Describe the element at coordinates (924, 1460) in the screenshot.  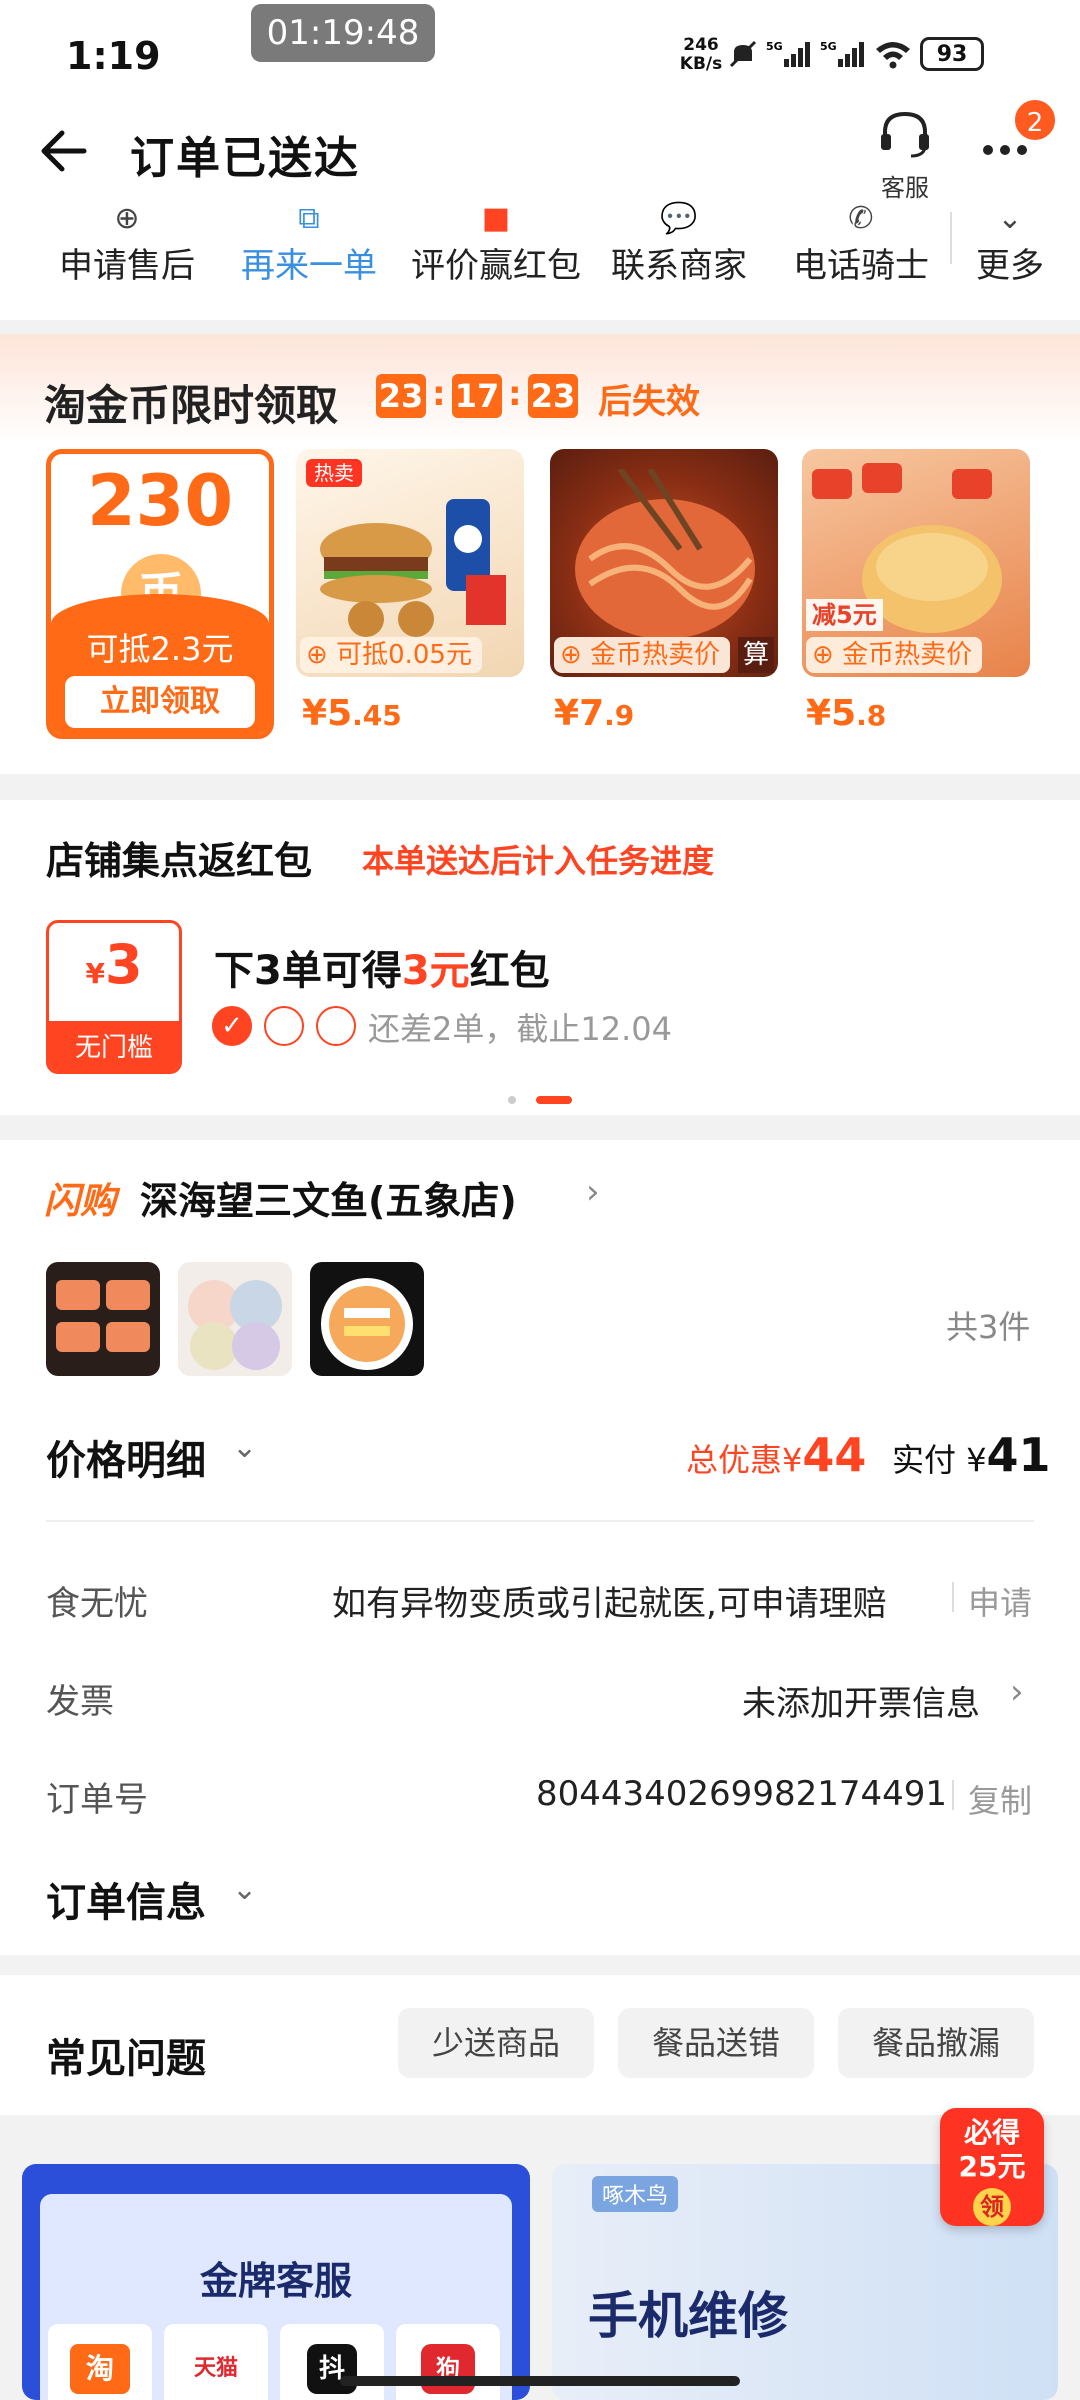
I see `paid-label: 实付` at that location.